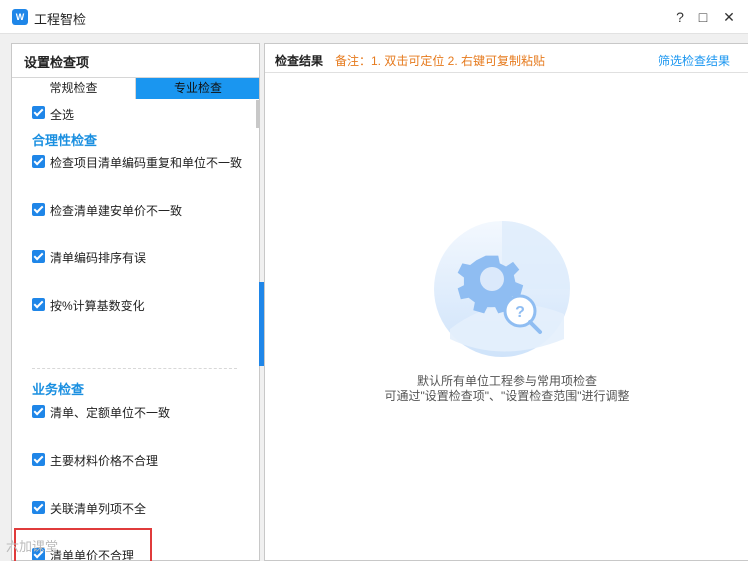 This screenshot has width=748, height=561. Describe the element at coordinates (374, 17) in the screenshot. I see `title-bar: W 工程智检 ? □ ✕` at that location.